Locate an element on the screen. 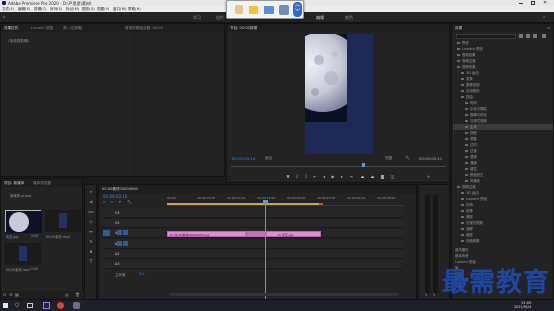 The height and width of the screenshot is (311, 554). solo-button-2: S is located at coordinates (434, 295).